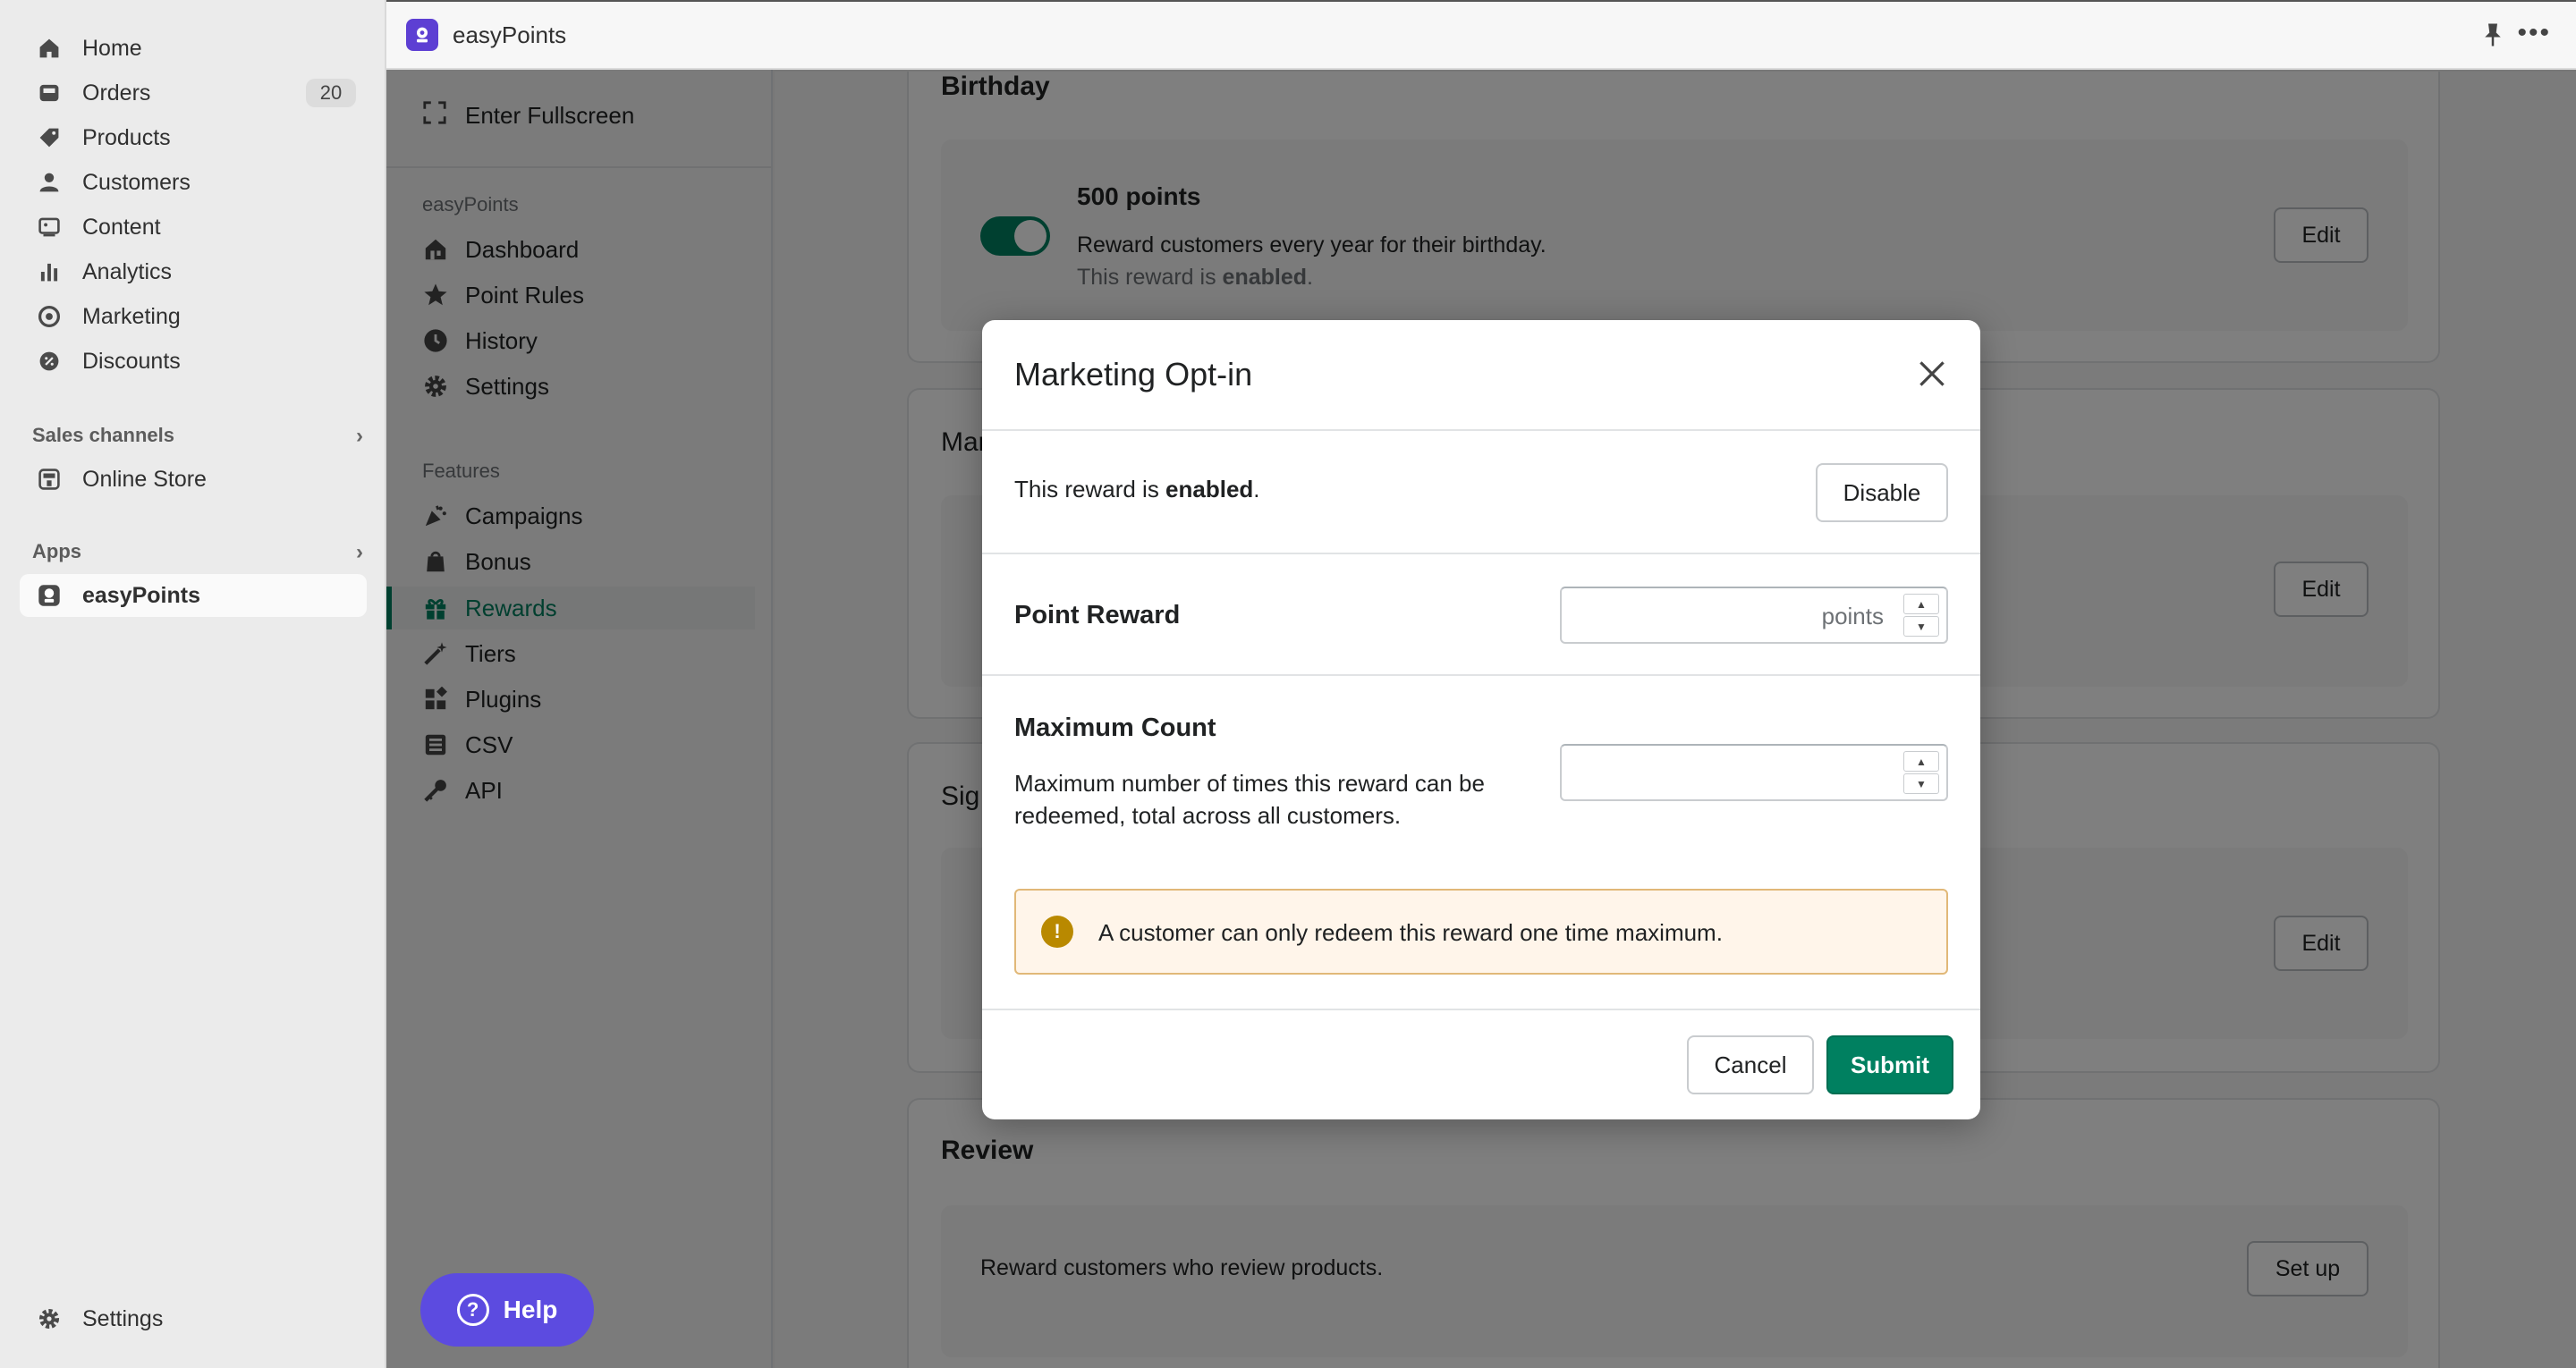 The width and height of the screenshot is (2576, 1368). I want to click on nav-app-easypoints: easyPoints, so click(193, 596).